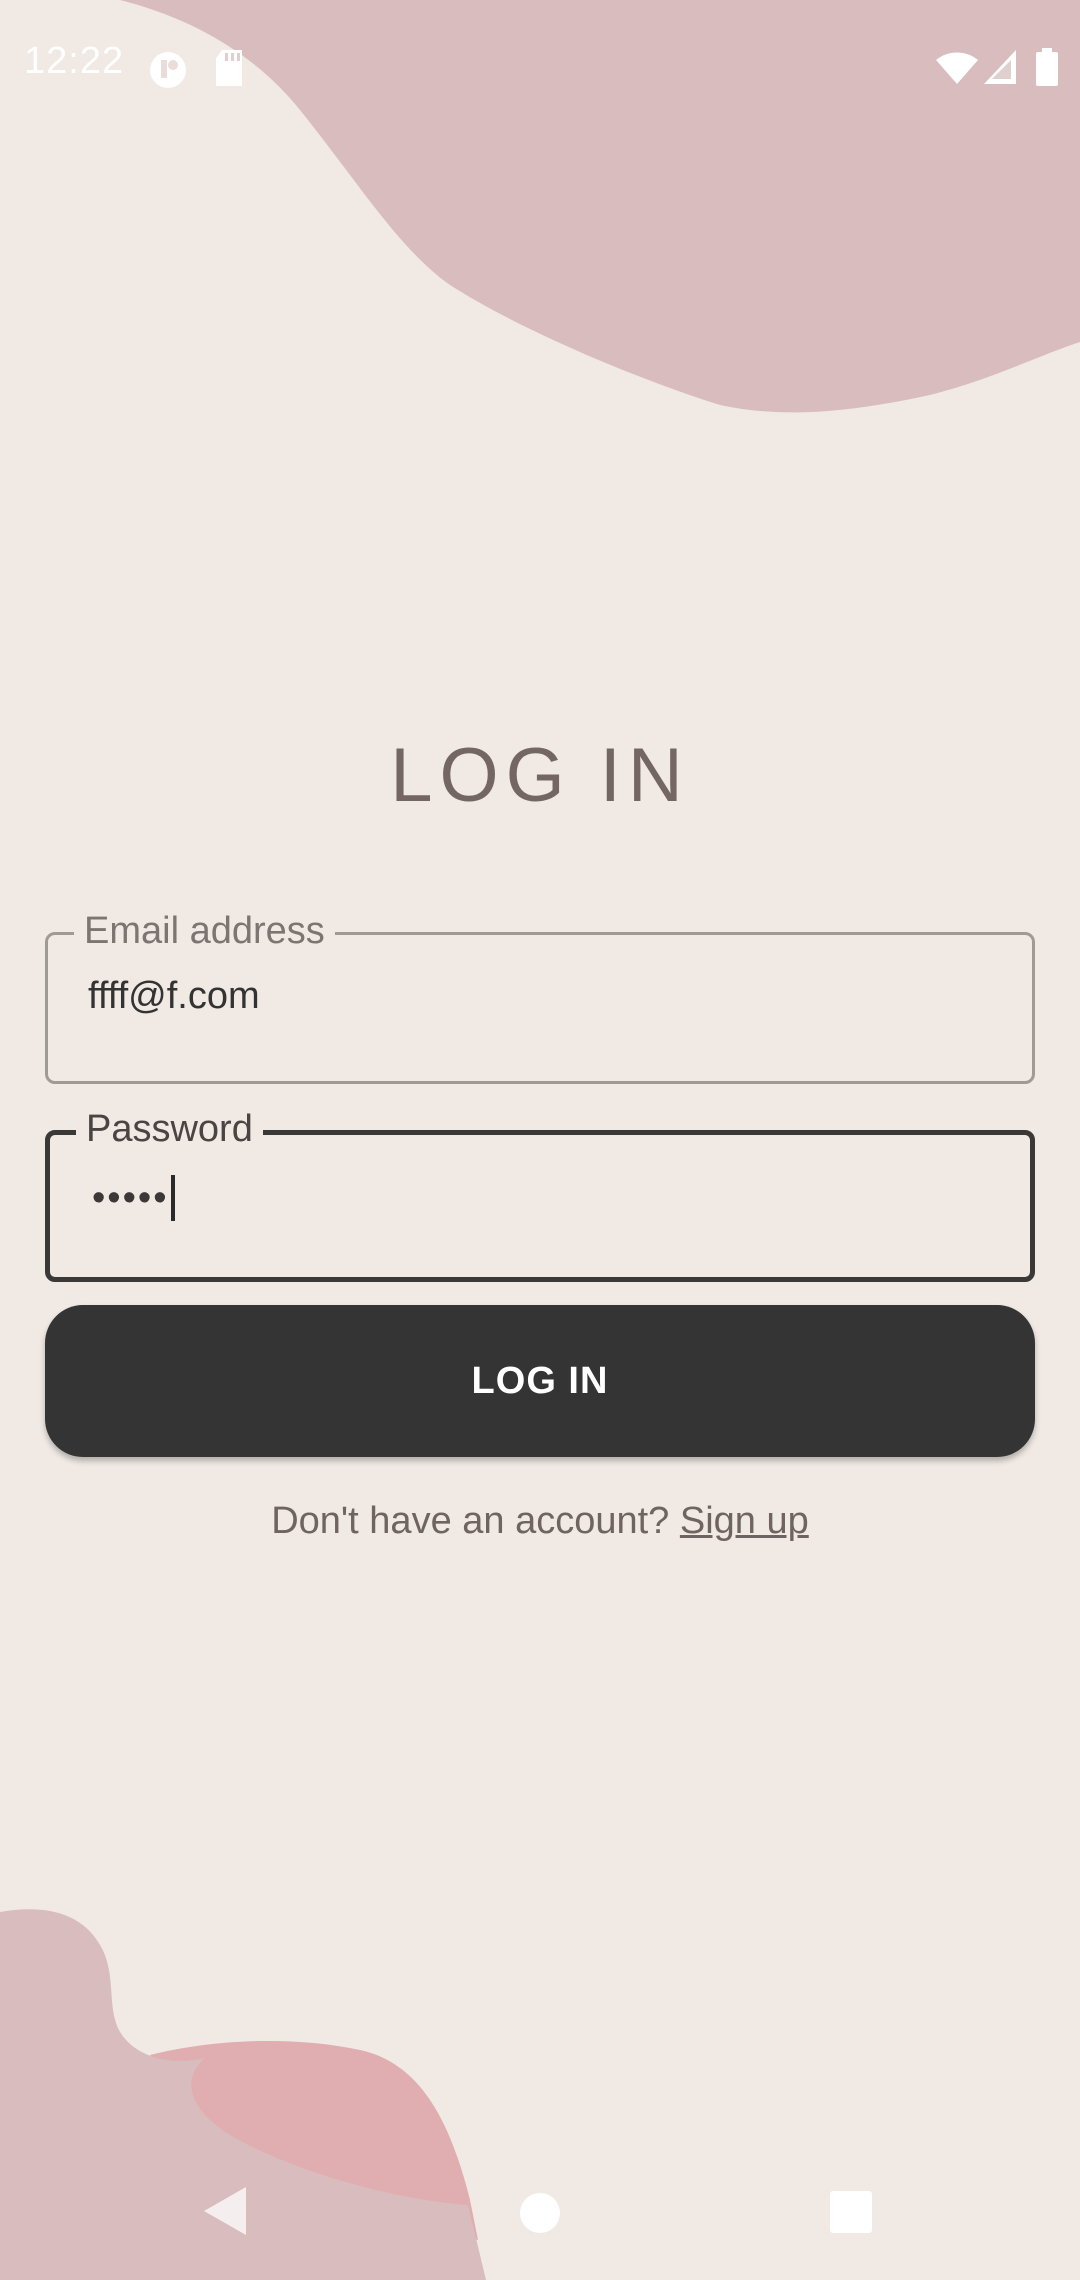  Describe the element at coordinates (130, 1197) in the screenshot. I see `password-masked-text: •••••` at that location.